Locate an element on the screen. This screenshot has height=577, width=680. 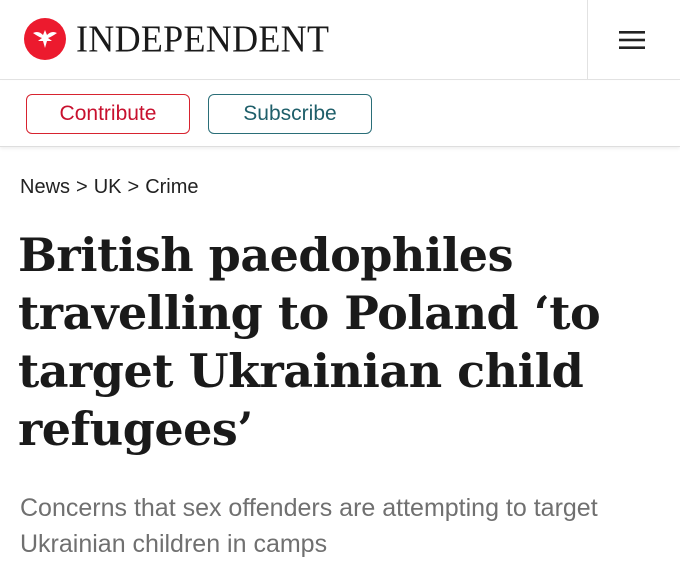
site-logo: INDEPENDENT is located at coordinates (176, 39).